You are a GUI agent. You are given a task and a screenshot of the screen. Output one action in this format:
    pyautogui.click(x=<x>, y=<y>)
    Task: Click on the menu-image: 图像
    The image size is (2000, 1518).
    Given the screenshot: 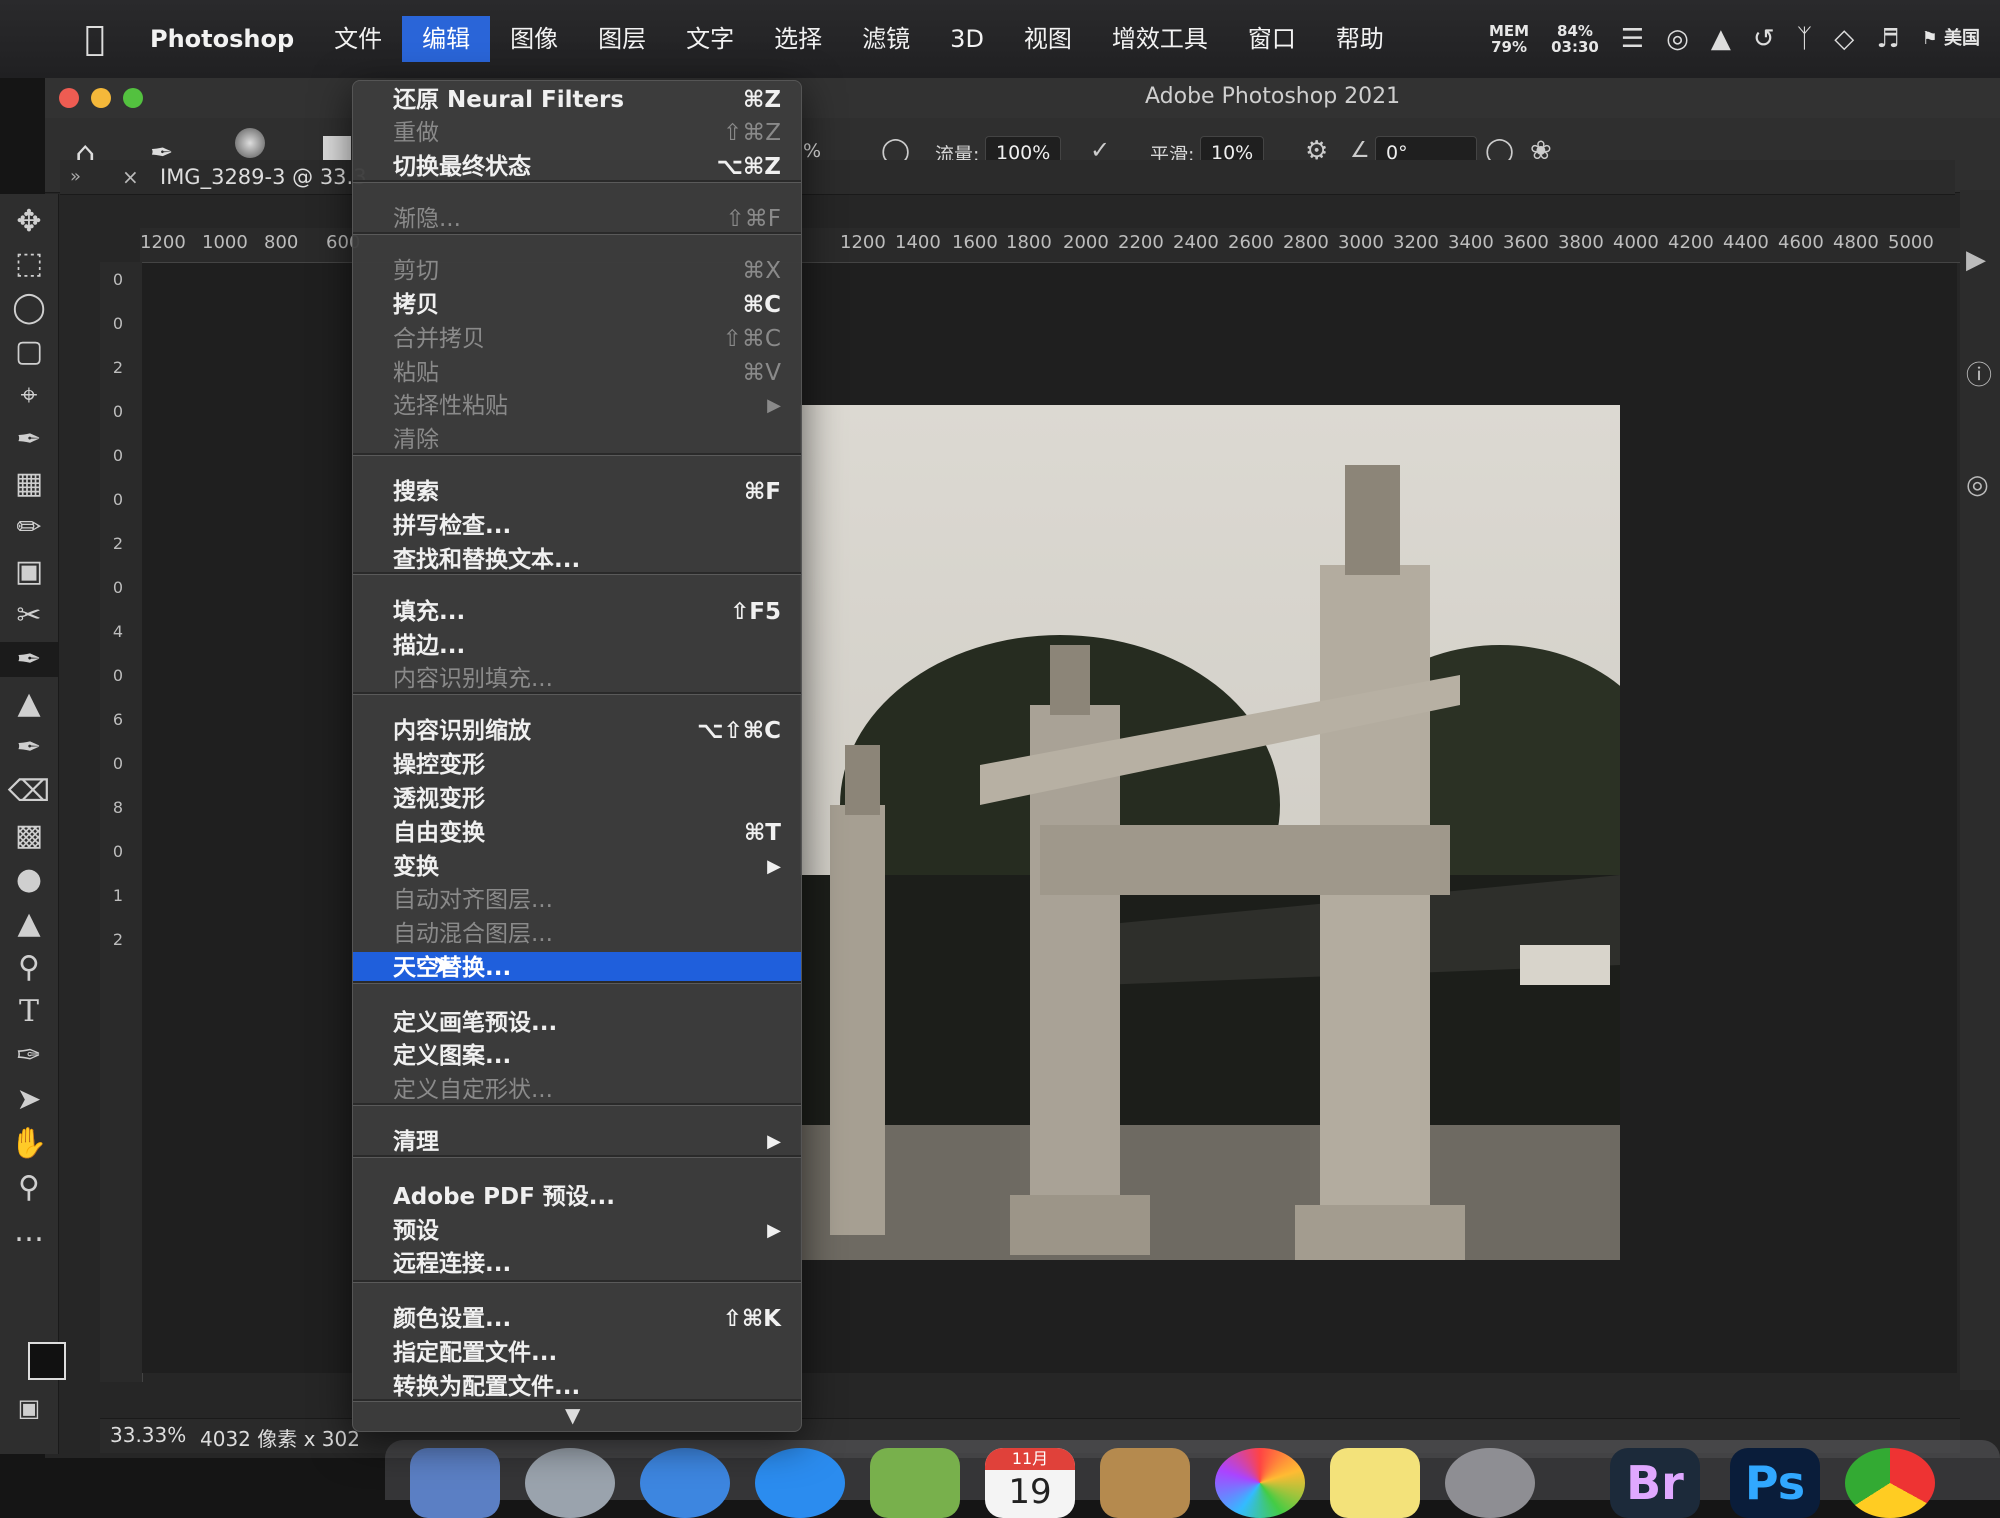 What is the action you would take?
    pyautogui.click(x=534, y=39)
    